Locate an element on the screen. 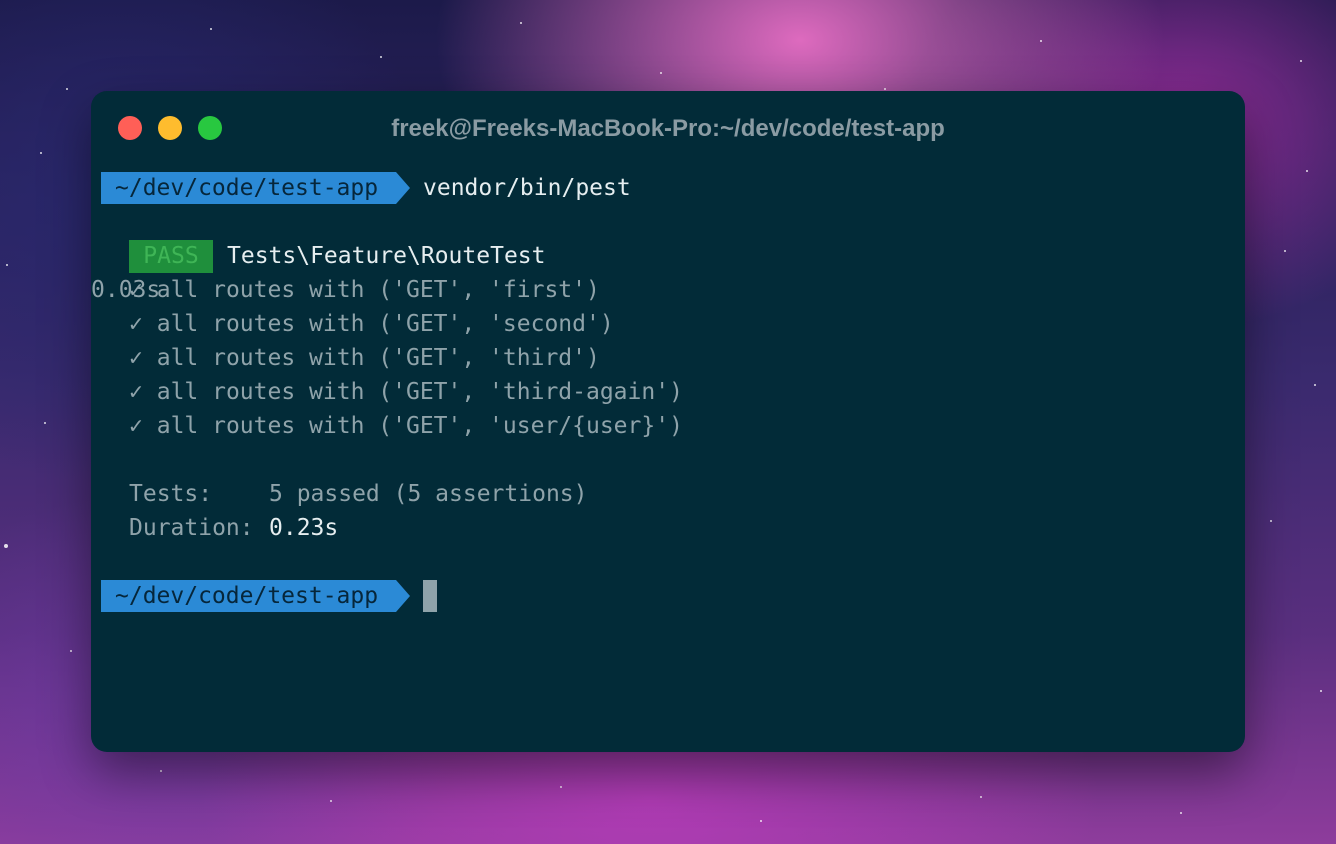 The width and height of the screenshot is (1336, 844). test-line: ✓ all routes with ('GET', 'user/{user}') is located at coordinates (406, 426).